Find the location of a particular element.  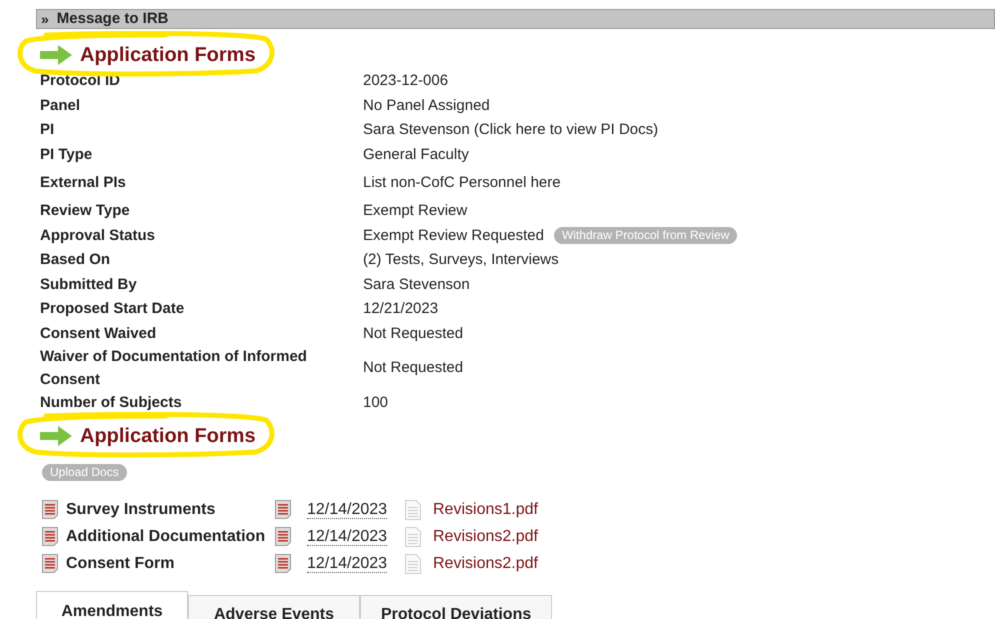

field-label: External PIs is located at coordinates (83, 182).